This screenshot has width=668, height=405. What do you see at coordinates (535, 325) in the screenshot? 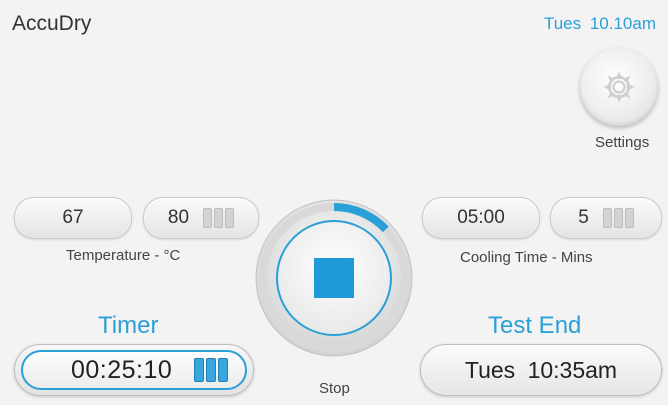
I see `test-end-heading: Test End` at bounding box center [535, 325].